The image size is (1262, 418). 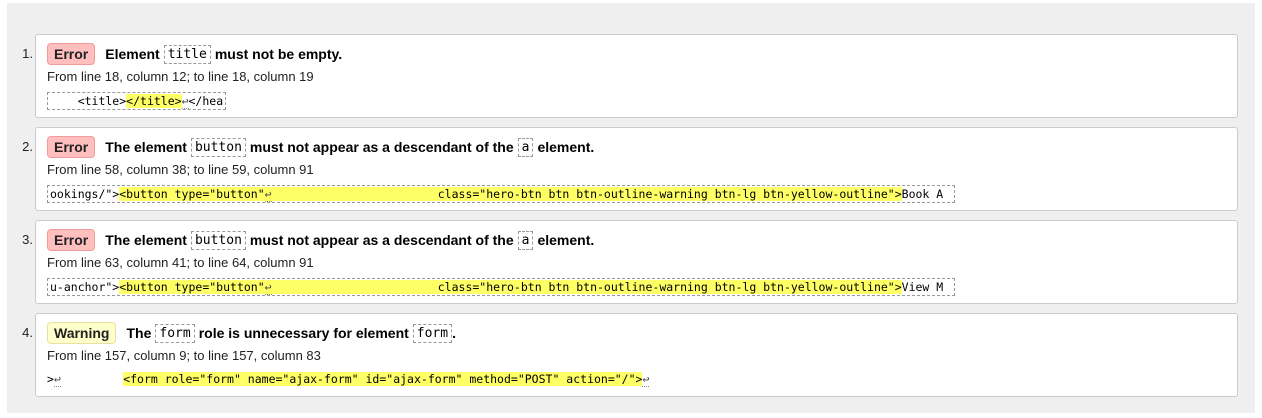 What do you see at coordinates (88, 101) in the screenshot?
I see `extract-text: <title>` at bounding box center [88, 101].